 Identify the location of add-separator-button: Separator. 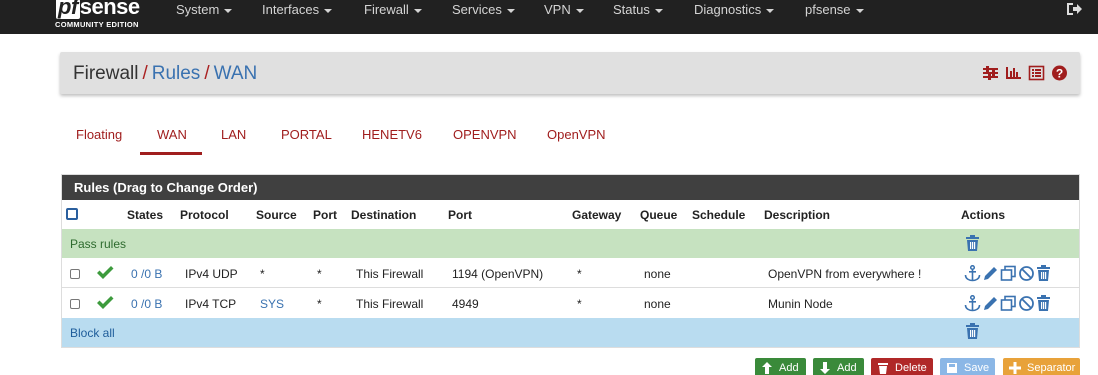
(1041, 366).